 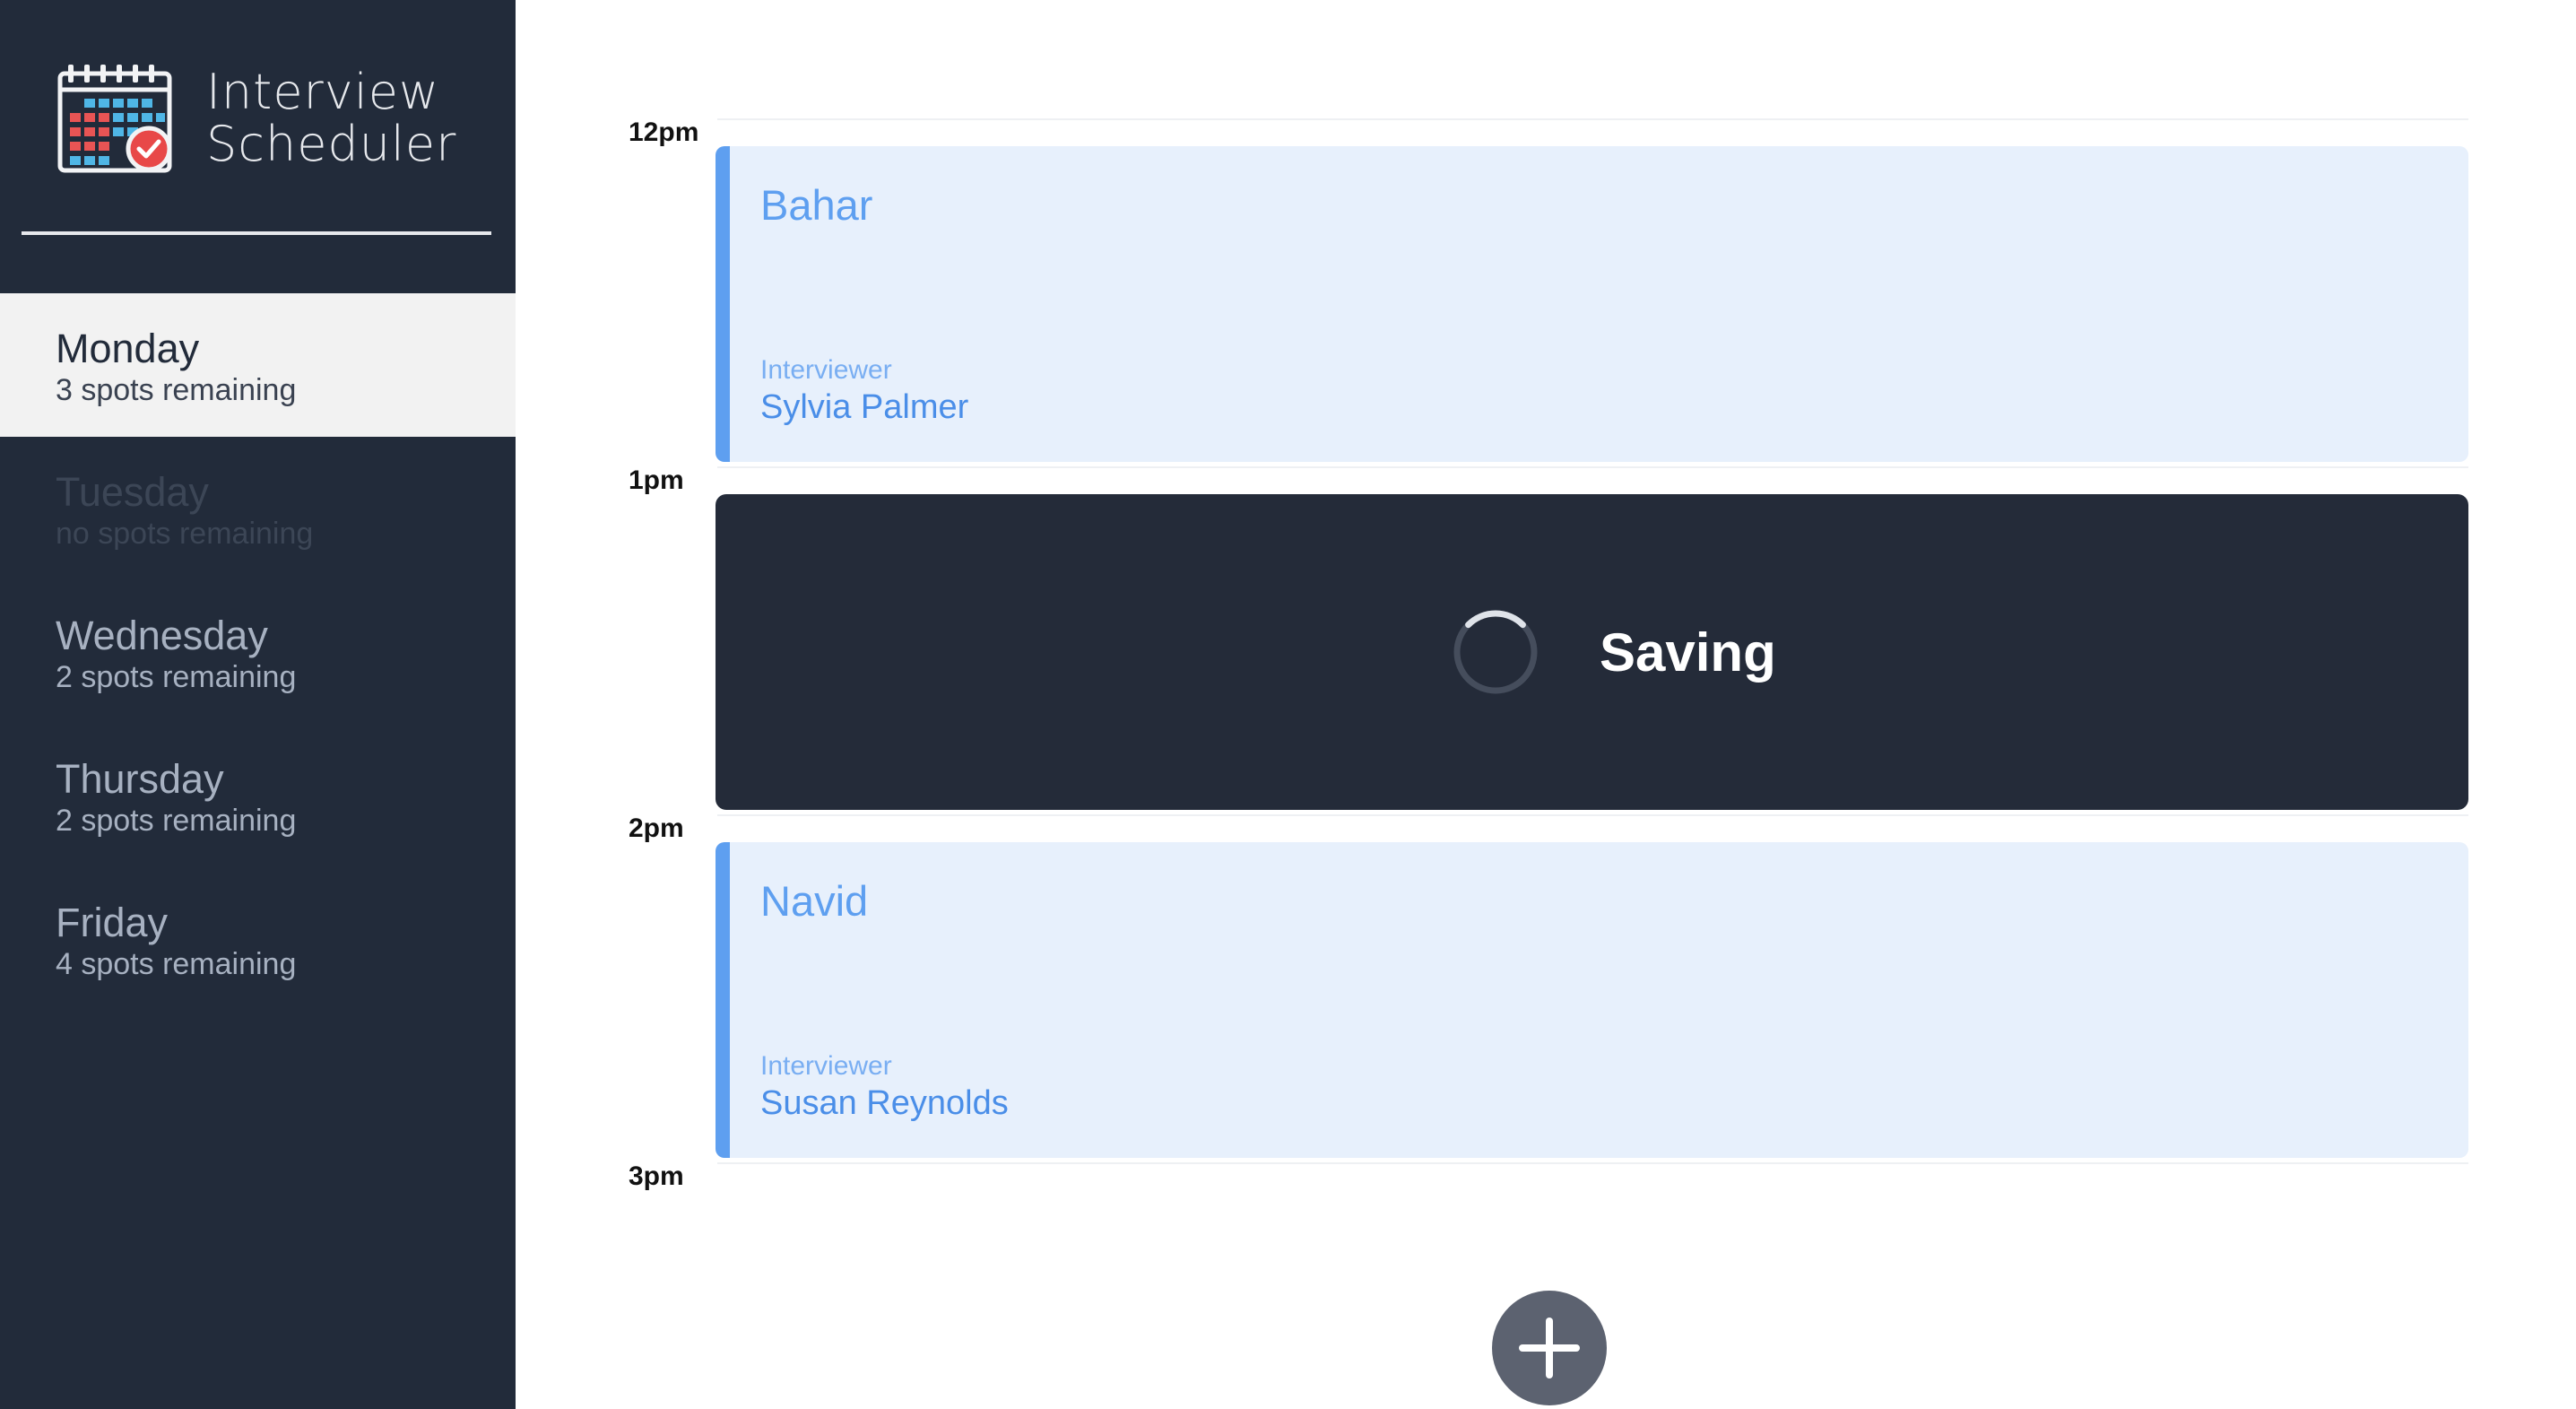 What do you see at coordinates (1546, 481) in the screenshot?
I see `time-slot-1pm: 1pm` at bounding box center [1546, 481].